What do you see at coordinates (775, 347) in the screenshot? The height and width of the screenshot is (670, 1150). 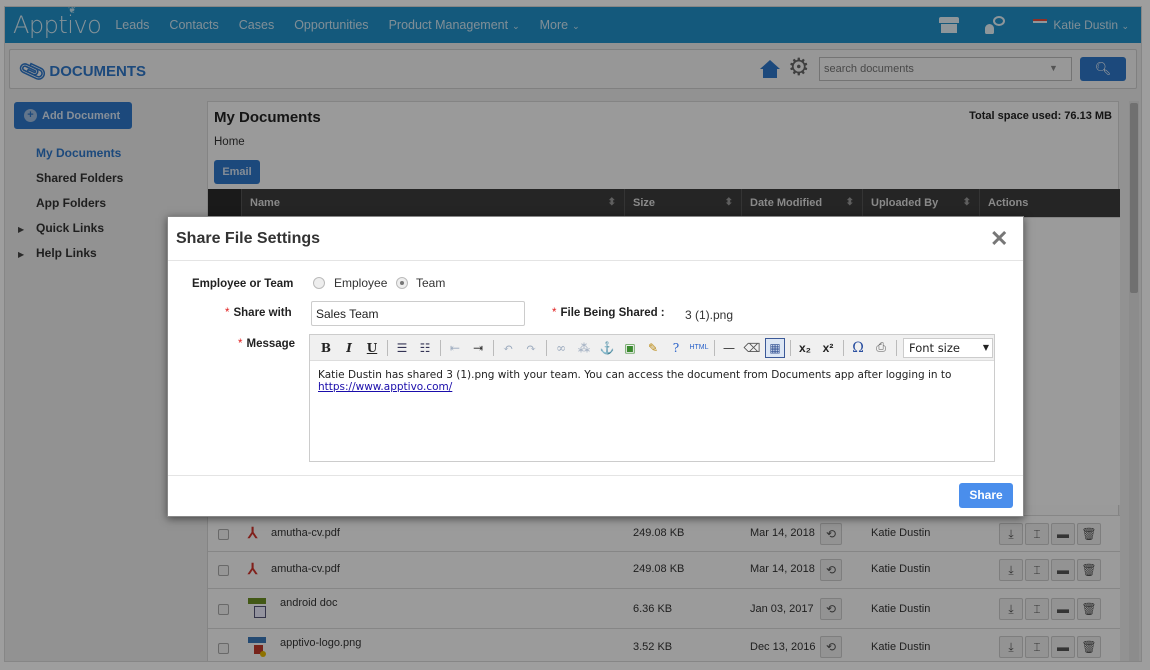 I see `table-icon: ▦` at bounding box center [775, 347].